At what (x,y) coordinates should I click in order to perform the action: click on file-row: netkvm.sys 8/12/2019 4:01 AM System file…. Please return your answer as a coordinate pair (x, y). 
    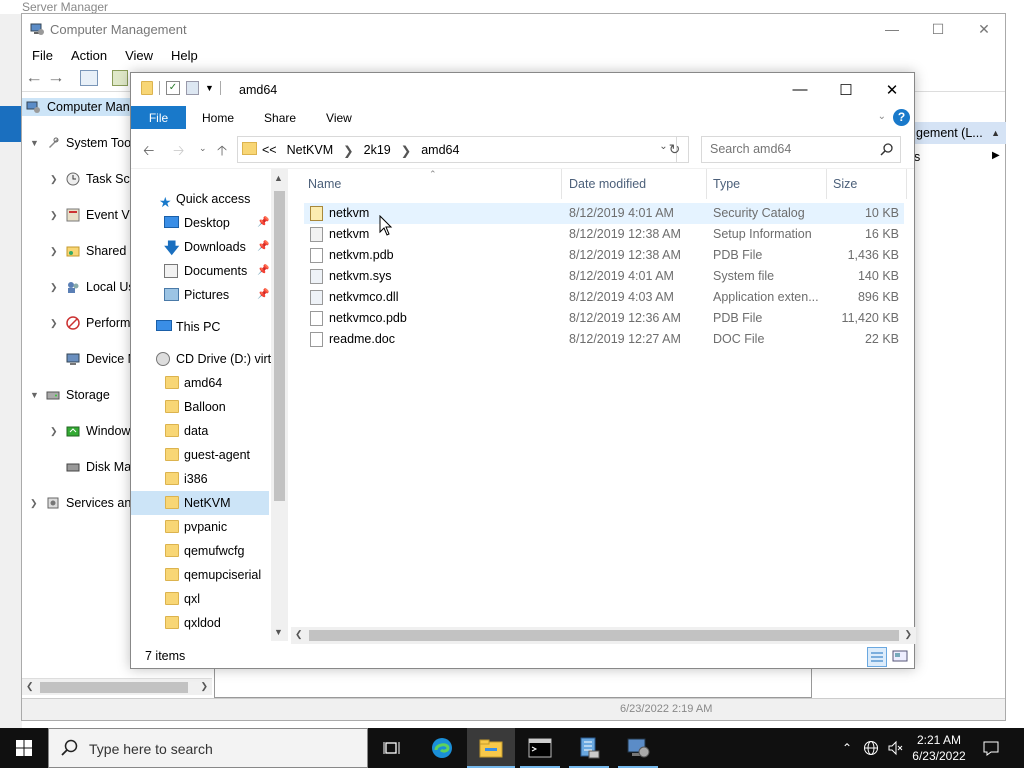
    Looking at the image, I should click on (604, 276).